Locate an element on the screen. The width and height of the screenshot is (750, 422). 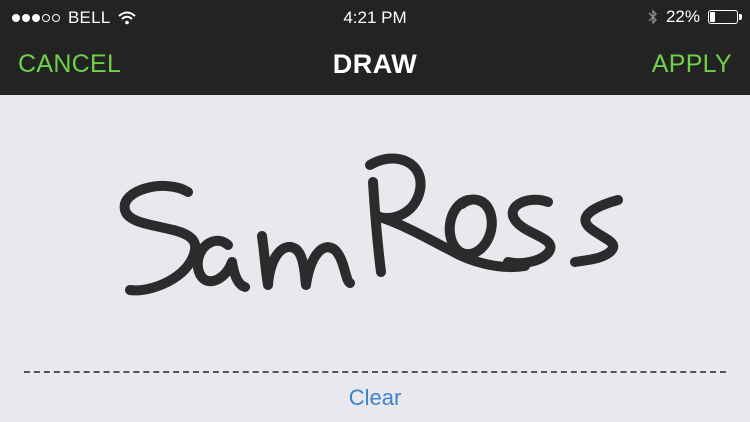
status-bar: BELL 4:21 PM 22% is located at coordinates (375, 17).